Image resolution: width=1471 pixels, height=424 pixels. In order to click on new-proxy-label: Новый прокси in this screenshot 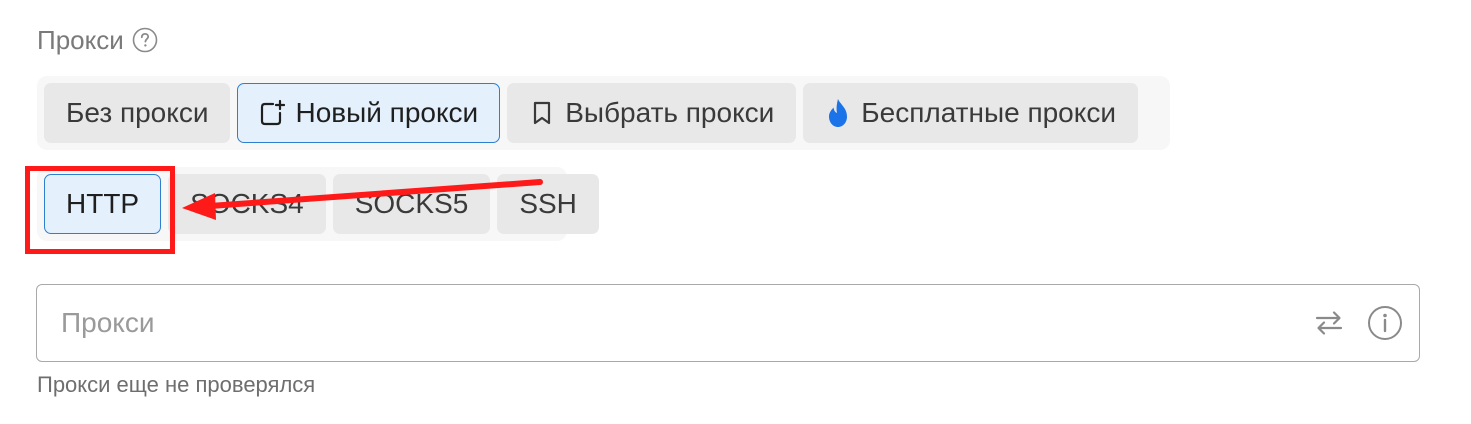, I will do `click(387, 112)`.